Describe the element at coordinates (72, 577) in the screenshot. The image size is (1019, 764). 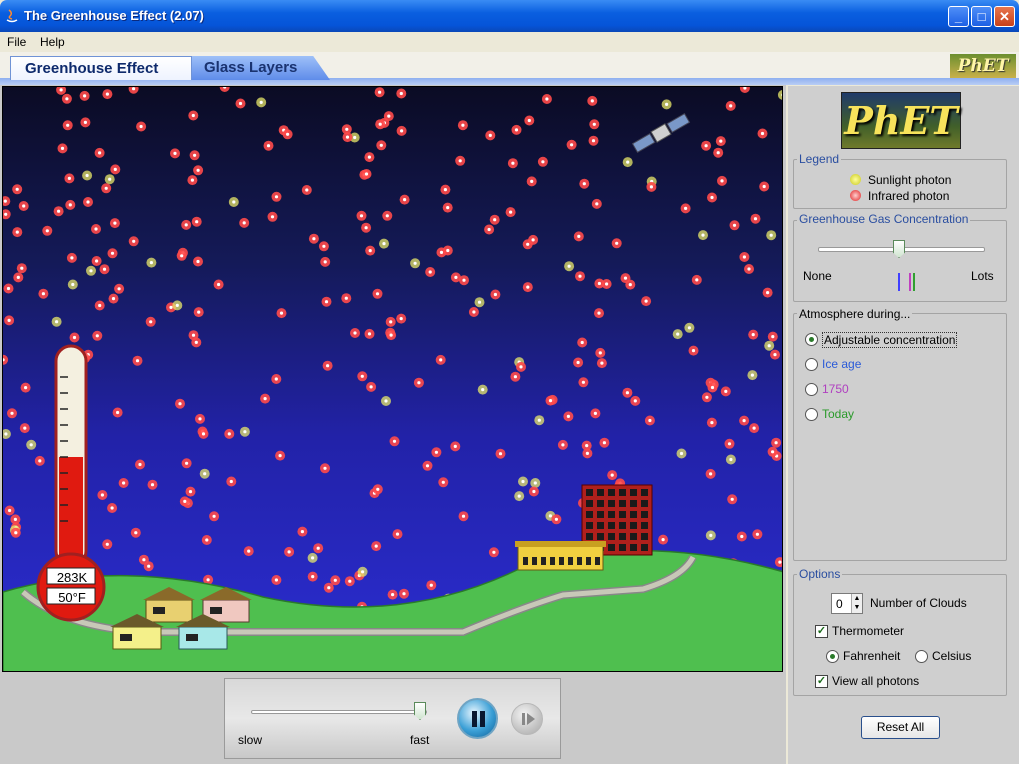
I see `thermometer-kelvin: 283K` at that location.